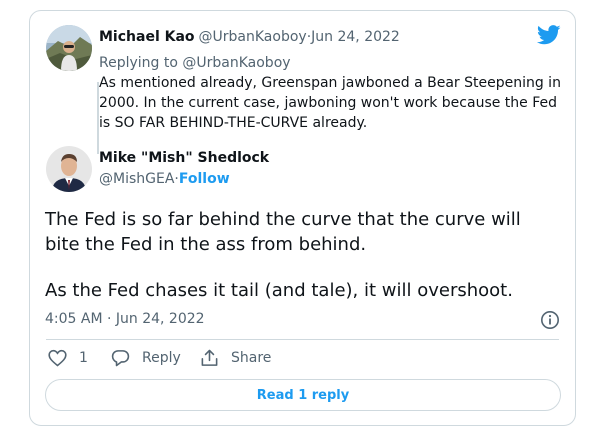  I want to click on author-name: Mike "Mish" Shedlock, so click(184, 158).